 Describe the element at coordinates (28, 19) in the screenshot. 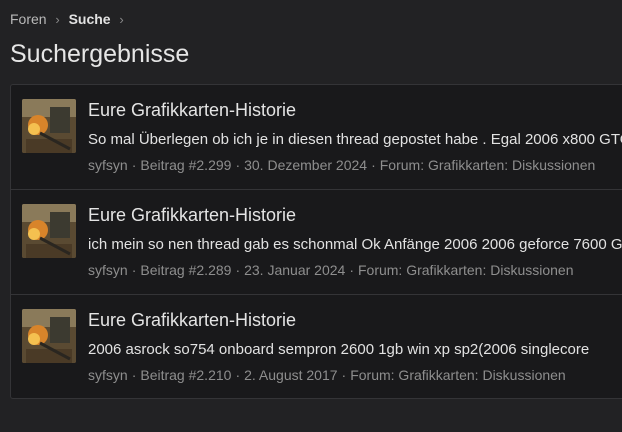

I see `breadcrumb-item-foren: Foren` at that location.